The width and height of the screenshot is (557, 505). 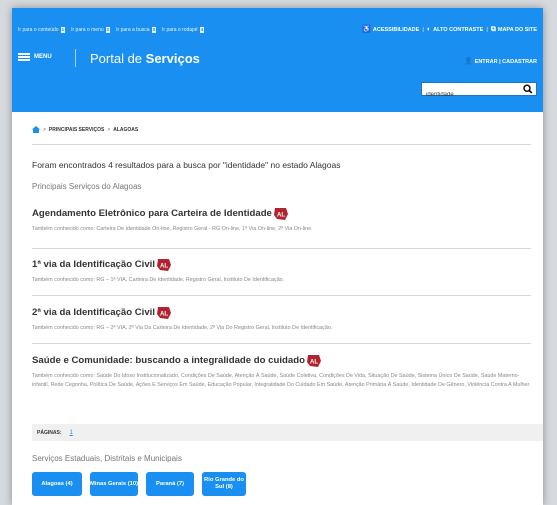 What do you see at coordinates (93, 265) in the screenshot?
I see `result-title: 1ª via da Identificação Civil` at bounding box center [93, 265].